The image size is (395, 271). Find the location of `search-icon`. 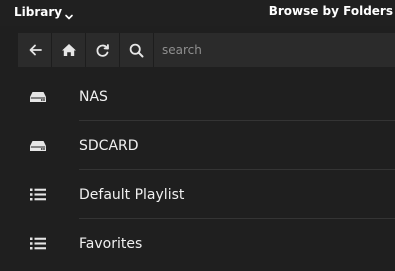

search-icon is located at coordinates (136, 50).